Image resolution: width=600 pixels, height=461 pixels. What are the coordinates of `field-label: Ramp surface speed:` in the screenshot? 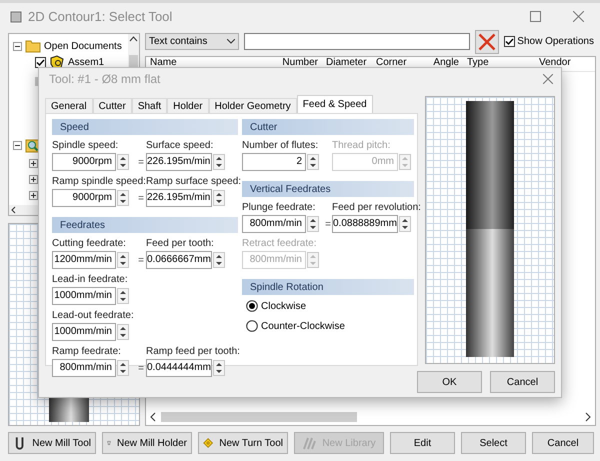 It's located at (194, 182).